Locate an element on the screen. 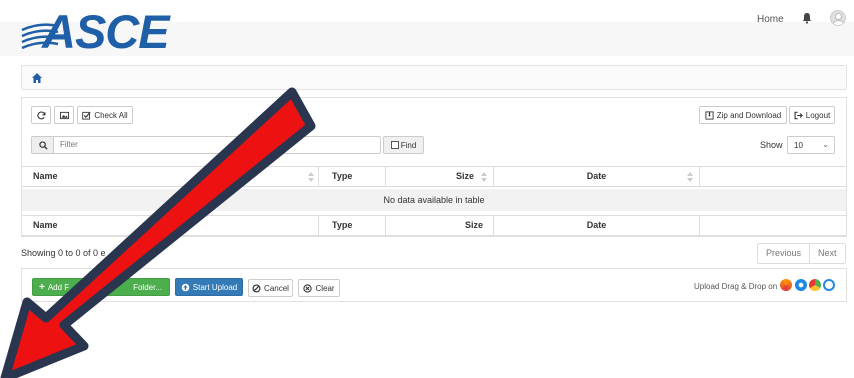 The height and width of the screenshot is (378, 854). empty-table-message: No data available in table is located at coordinates (434, 200).